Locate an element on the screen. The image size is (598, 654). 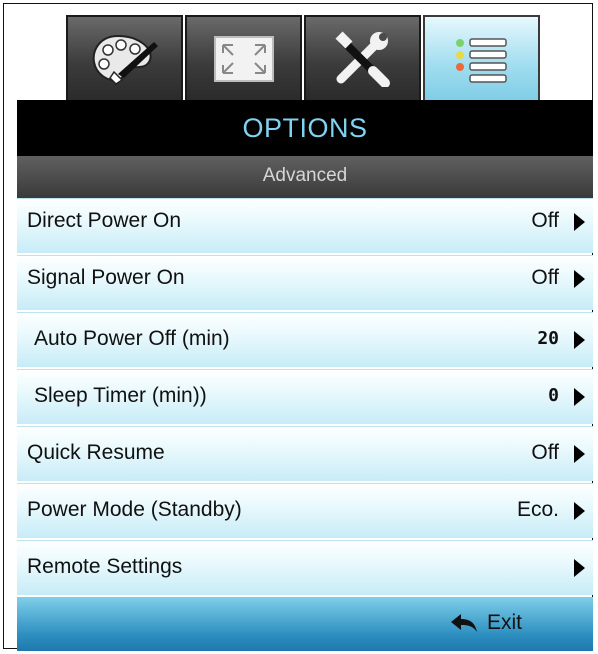
menu-footer: Exit is located at coordinates (305, 624).